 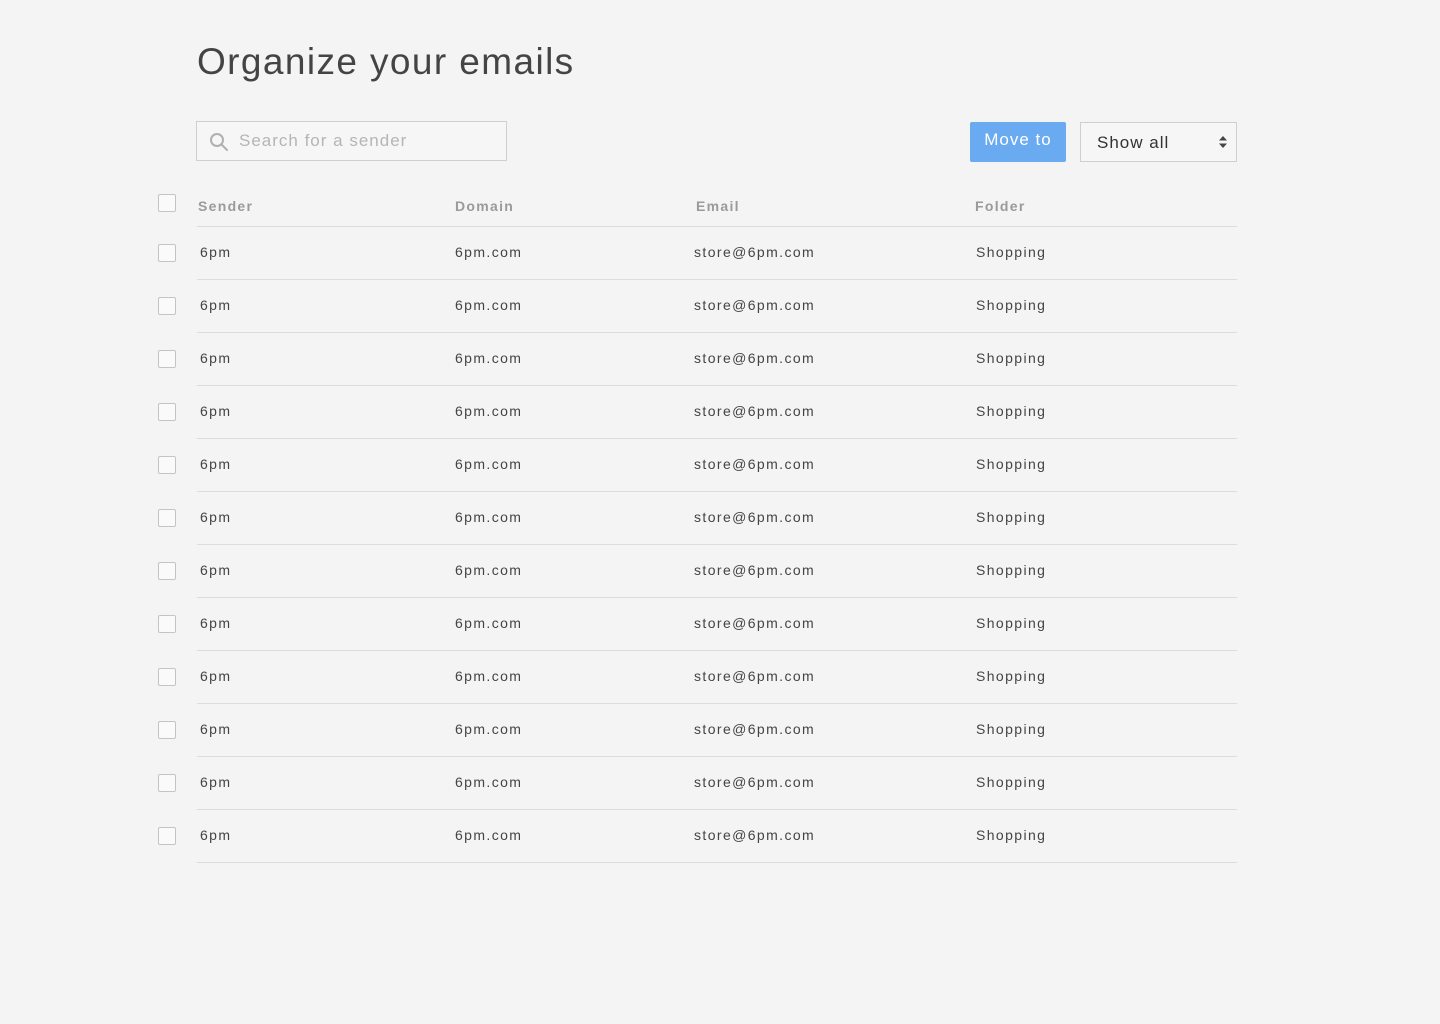 I want to click on column-header-sender: Sender, so click(x=226, y=206).